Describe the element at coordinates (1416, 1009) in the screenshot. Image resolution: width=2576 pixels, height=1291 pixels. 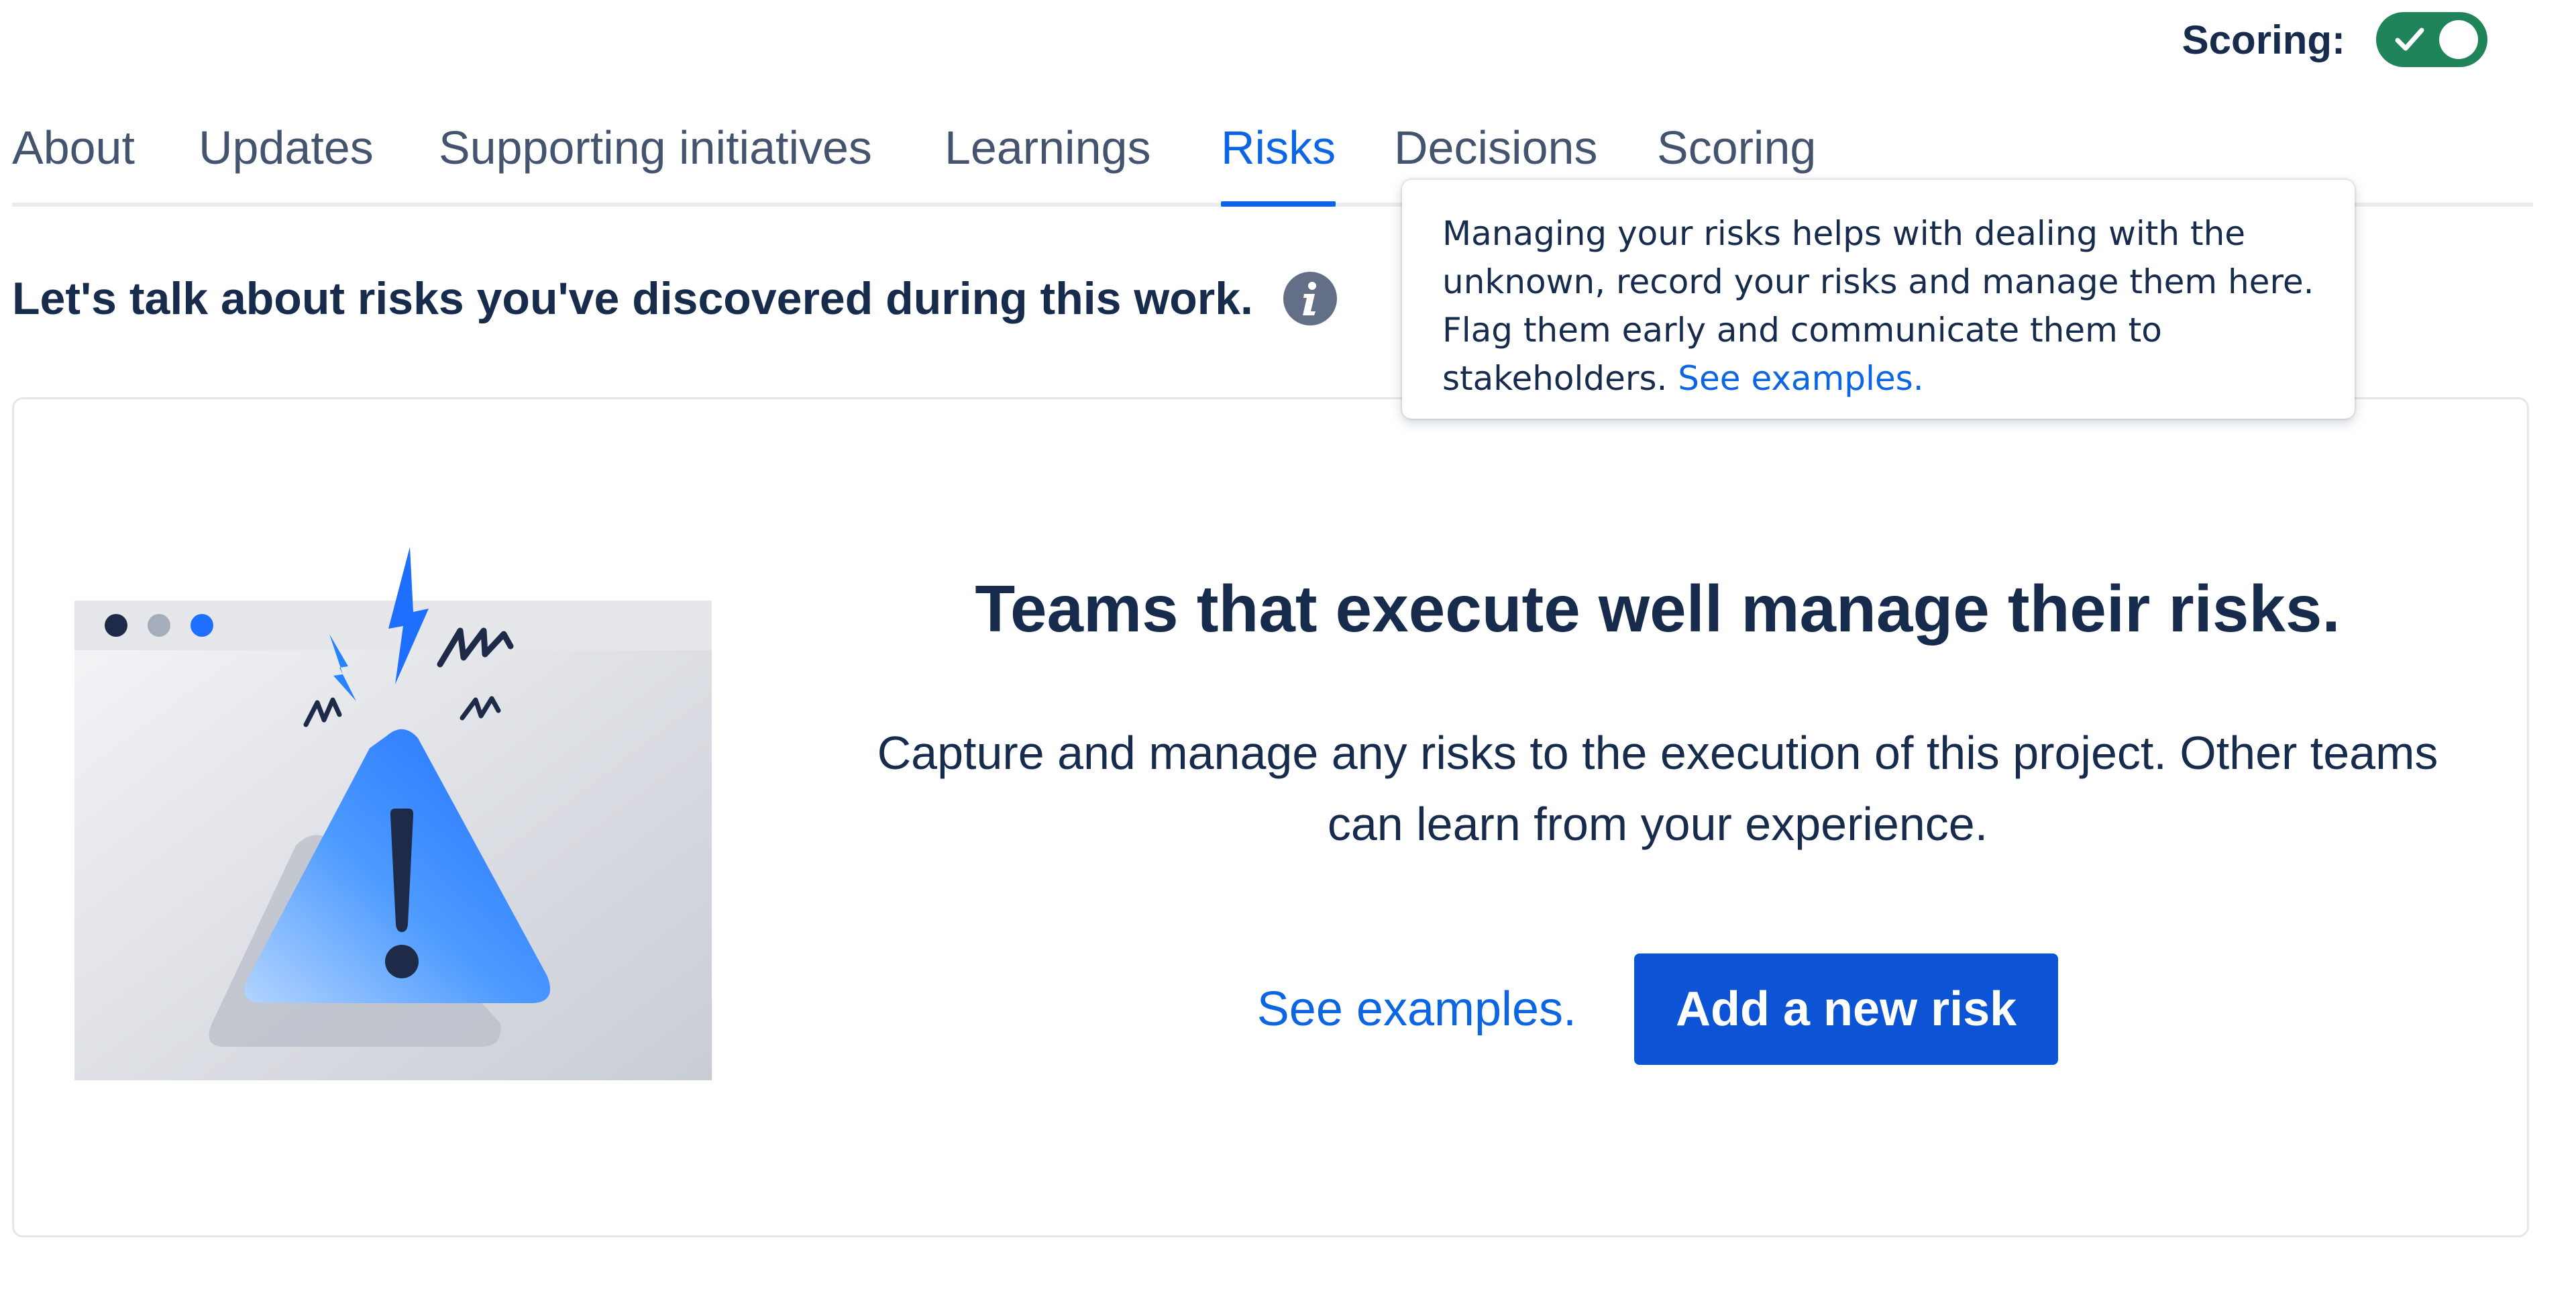
I see `see-examples-link: See examples.` at that location.